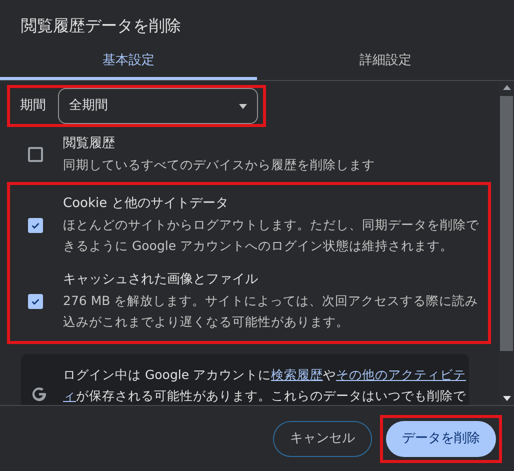 This screenshot has width=514, height=471. I want to click on option-description: 同期しているすべてのデバイスから履歴を削除します, so click(219, 165).